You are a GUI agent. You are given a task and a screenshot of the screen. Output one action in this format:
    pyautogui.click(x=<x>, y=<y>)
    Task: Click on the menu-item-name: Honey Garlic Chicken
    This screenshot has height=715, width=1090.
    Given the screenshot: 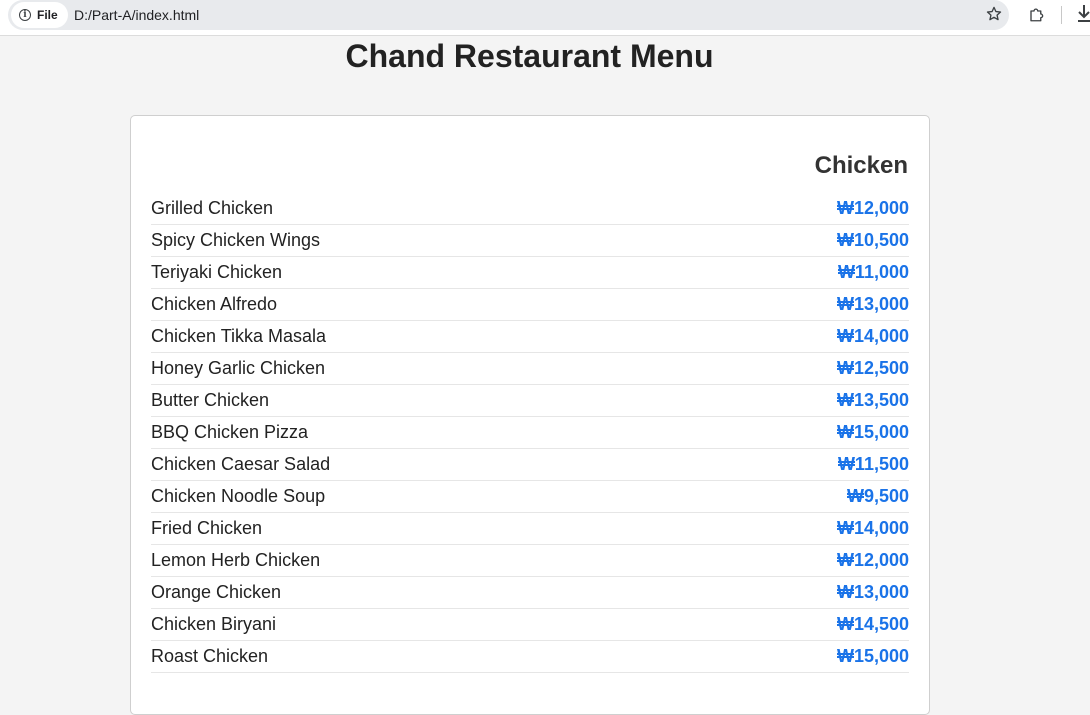 What is the action you would take?
    pyautogui.click(x=238, y=368)
    